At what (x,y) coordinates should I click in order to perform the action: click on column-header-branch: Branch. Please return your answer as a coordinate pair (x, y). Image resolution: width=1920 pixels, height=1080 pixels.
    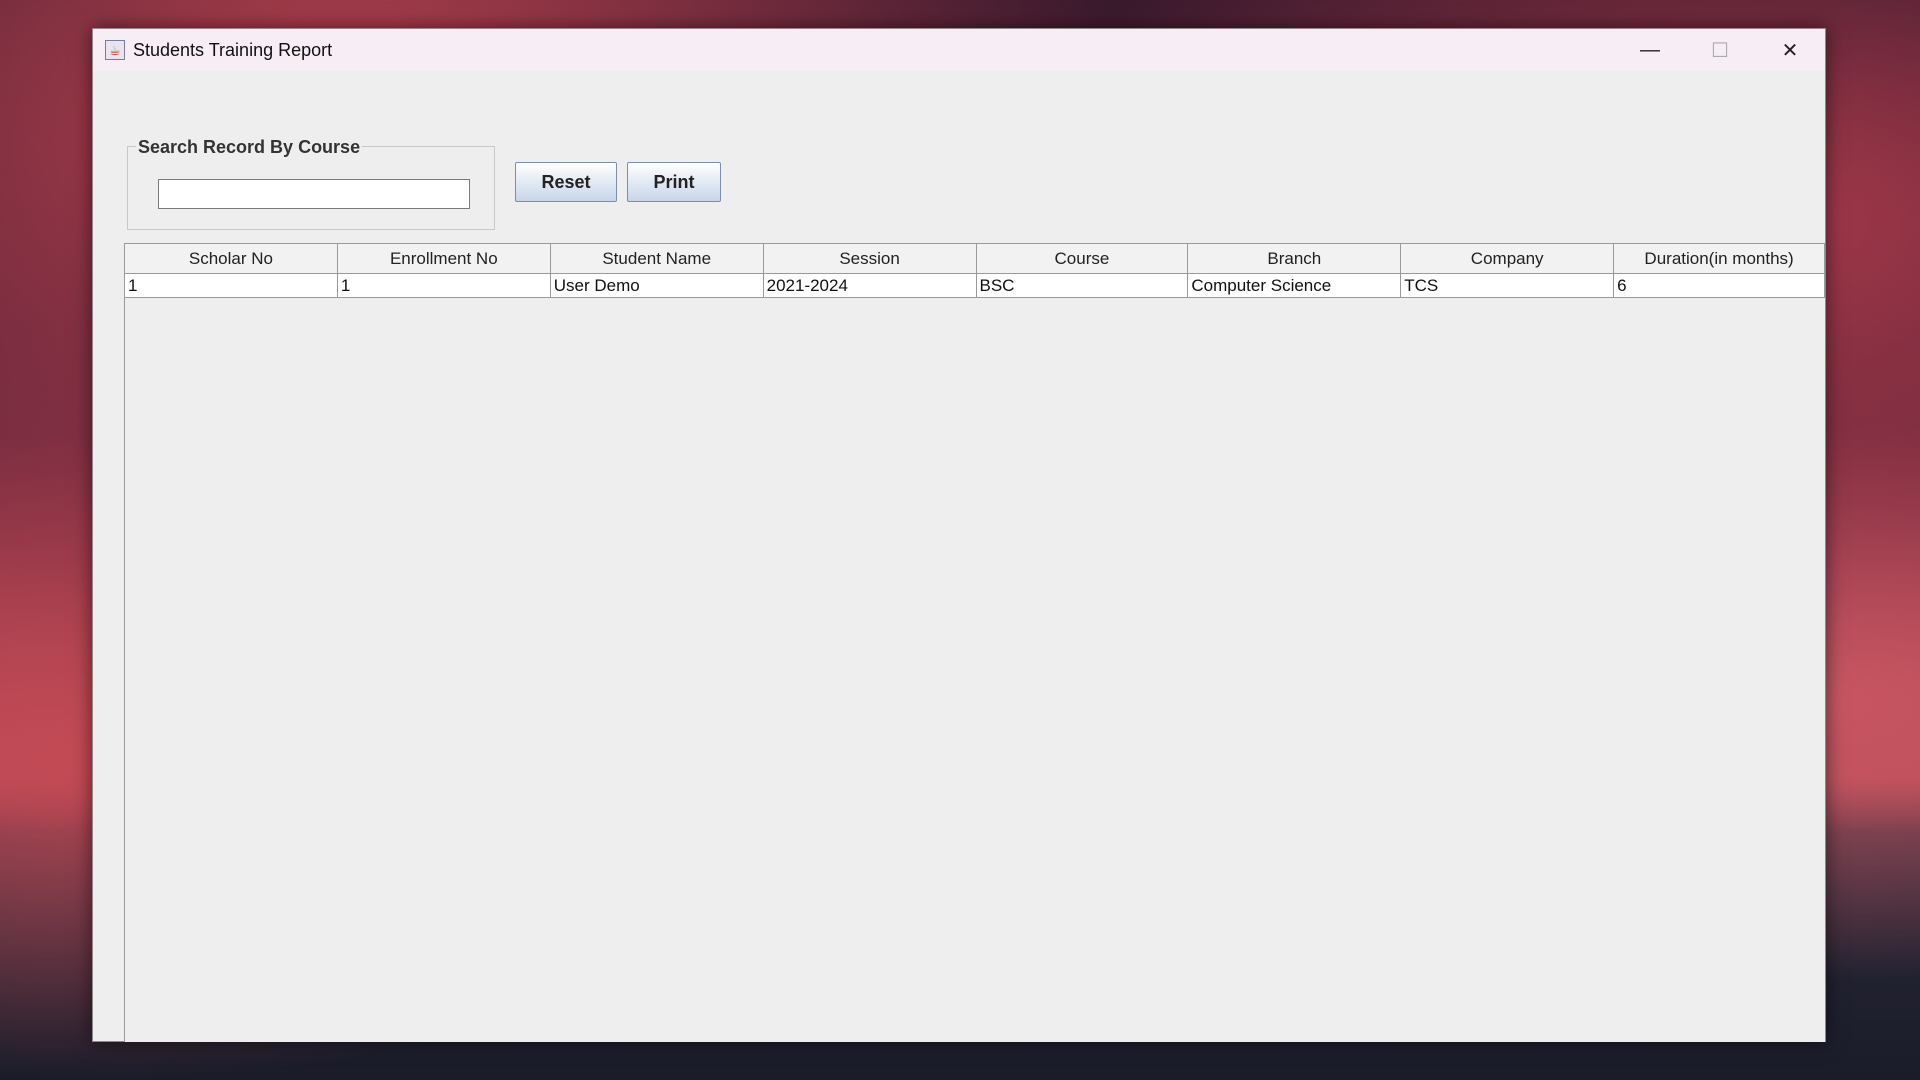
    Looking at the image, I should click on (1295, 259).